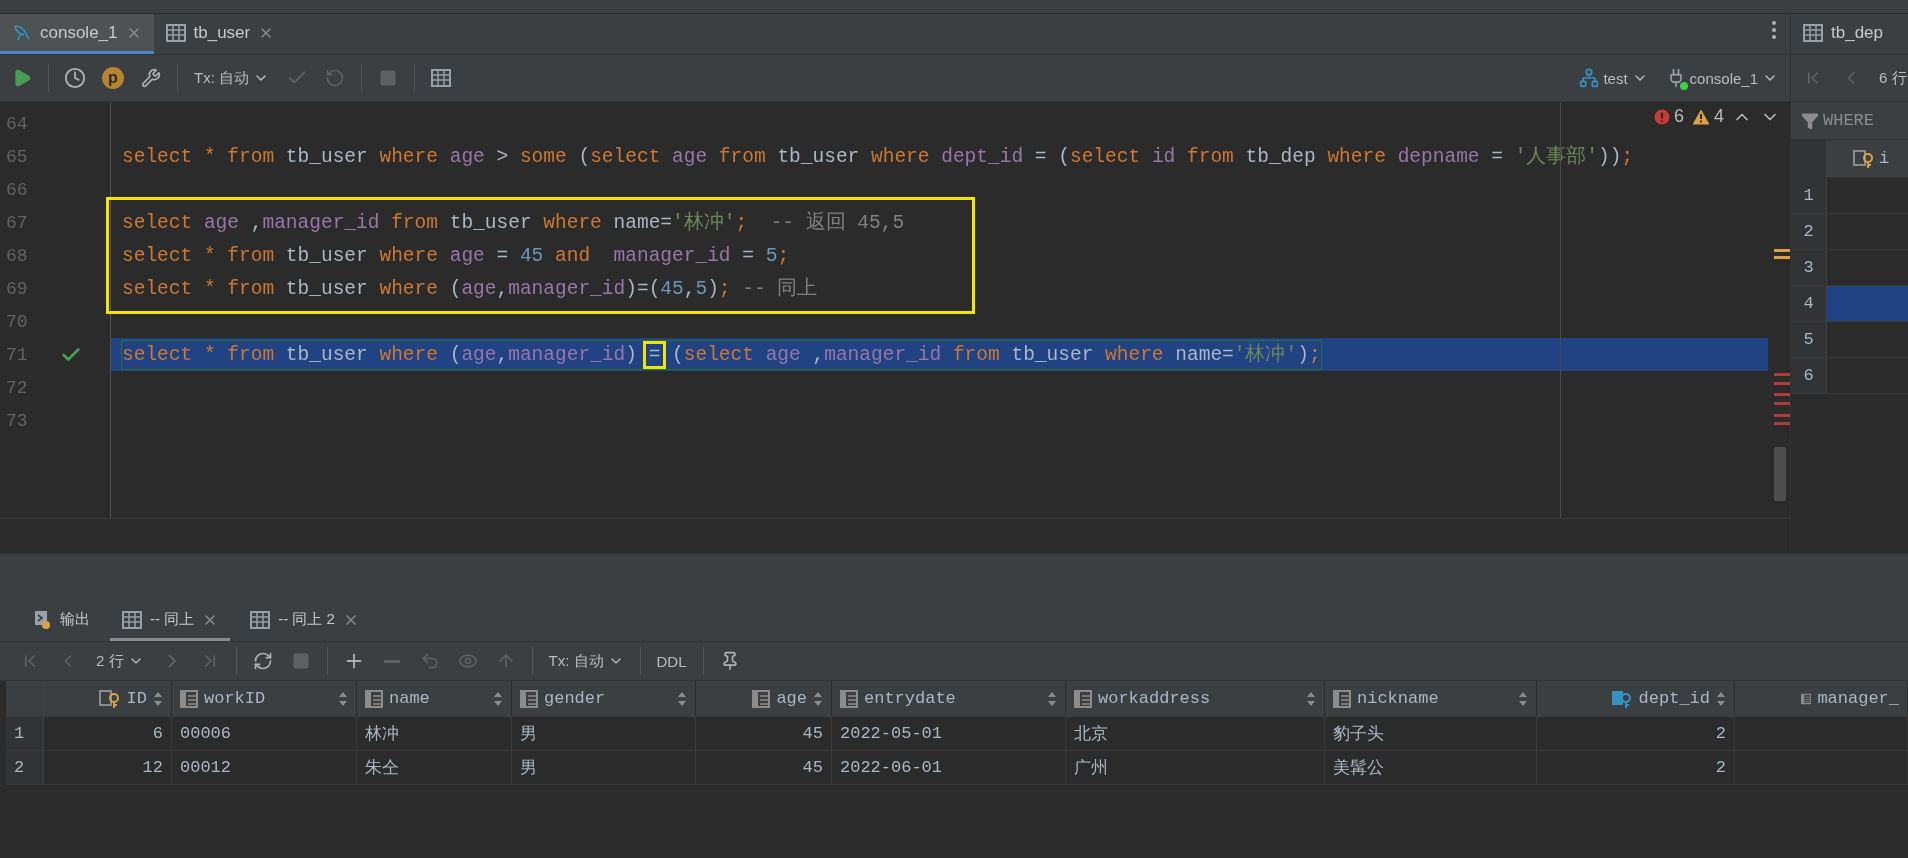  I want to click on line-number: 67, so click(17, 222).